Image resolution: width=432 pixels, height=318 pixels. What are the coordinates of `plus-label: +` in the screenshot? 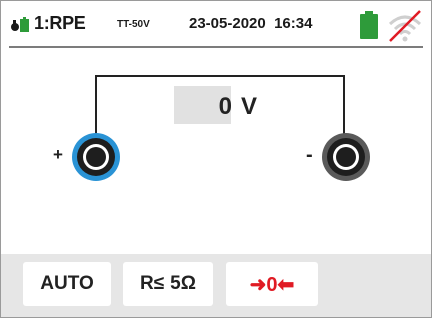 It's located at (58, 154).